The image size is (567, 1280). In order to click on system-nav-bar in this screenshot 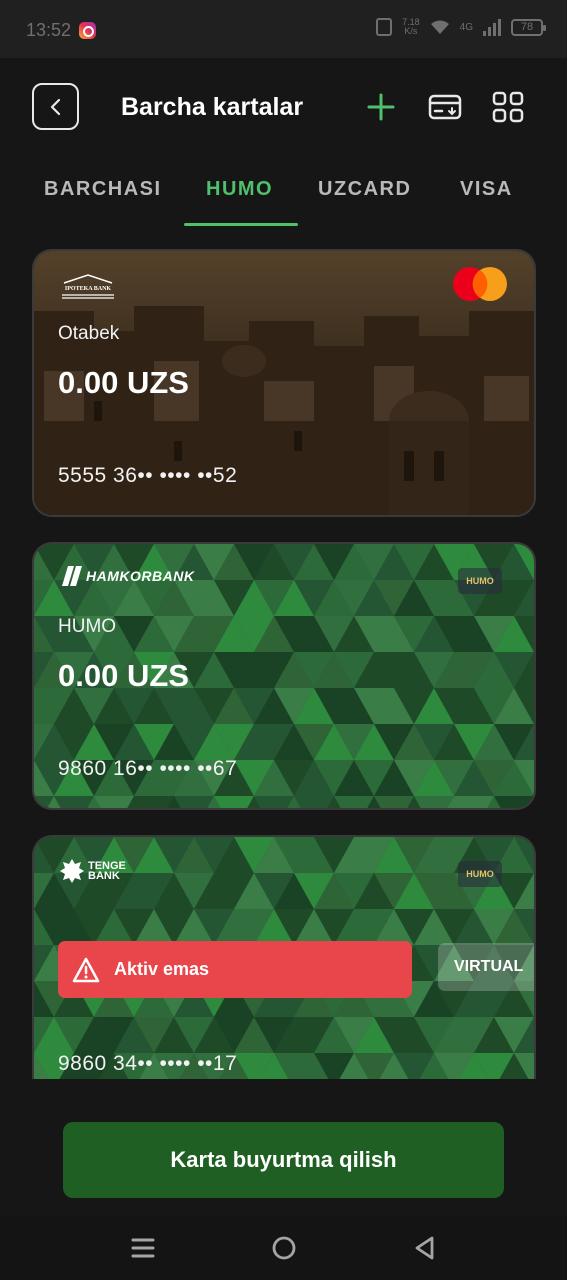, I will do `click(283, 1248)`.